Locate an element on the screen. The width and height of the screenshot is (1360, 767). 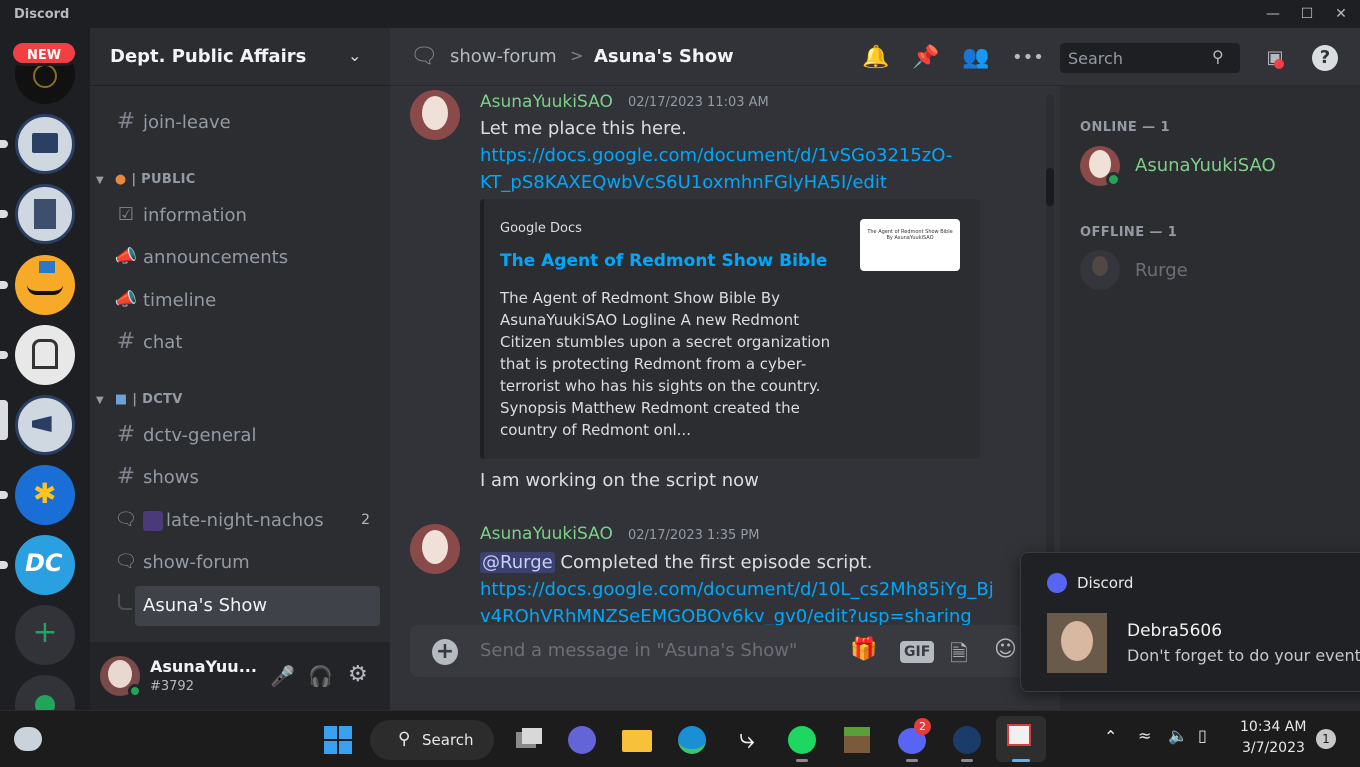
channel-shows: # shows is located at coordinates (243, 478).